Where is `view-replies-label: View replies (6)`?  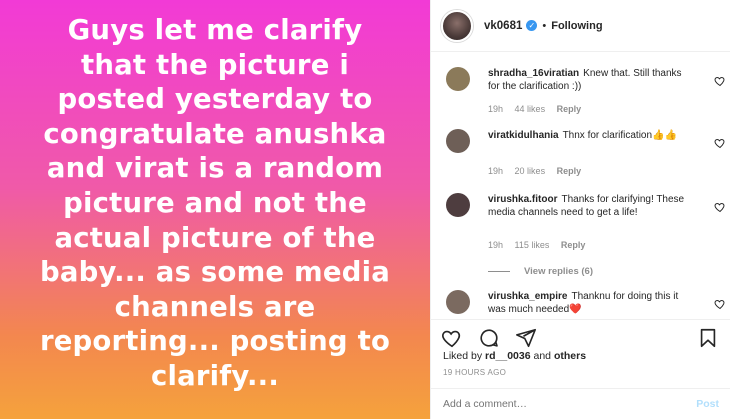 view-replies-label: View replies (6) is located at coordinates (558, 271).